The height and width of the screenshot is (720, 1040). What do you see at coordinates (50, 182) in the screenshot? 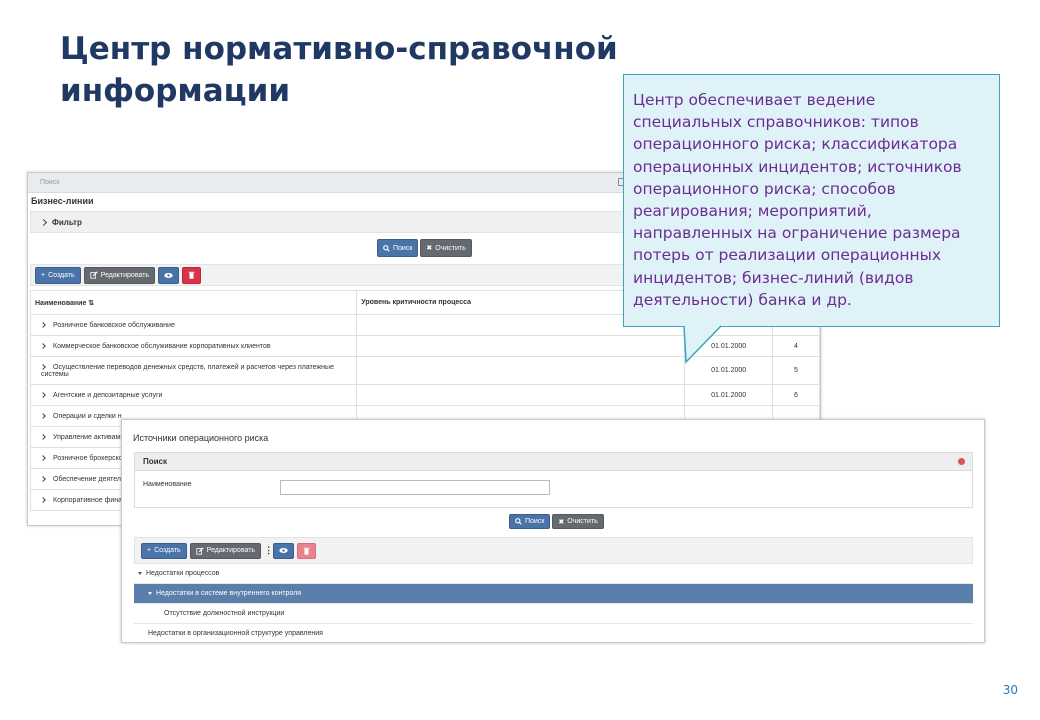
I see `top-search-caption: Поиск` at bounding box center [50, 182].